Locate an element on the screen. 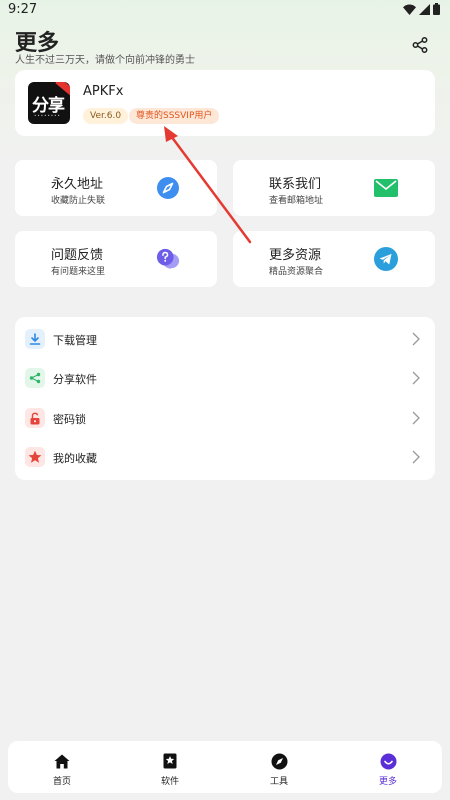 The height and width of the screenshot is (800, 450). battery-icon is located at coordinates (436, 9).